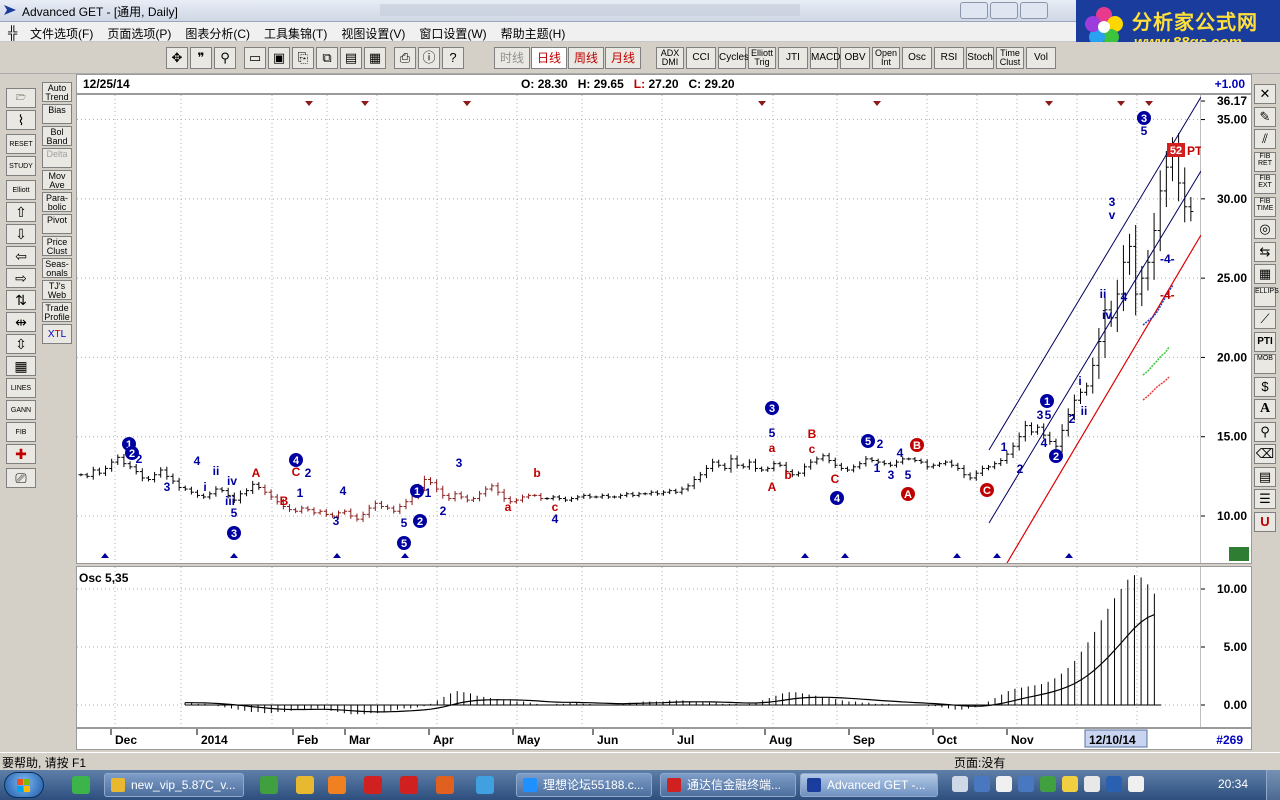 This screenshot has height=800, width=1280. Describe the element at coordinates (1266, 296) in the screenshot. I see `right-tool-ellips: ELLIPS` at that location.